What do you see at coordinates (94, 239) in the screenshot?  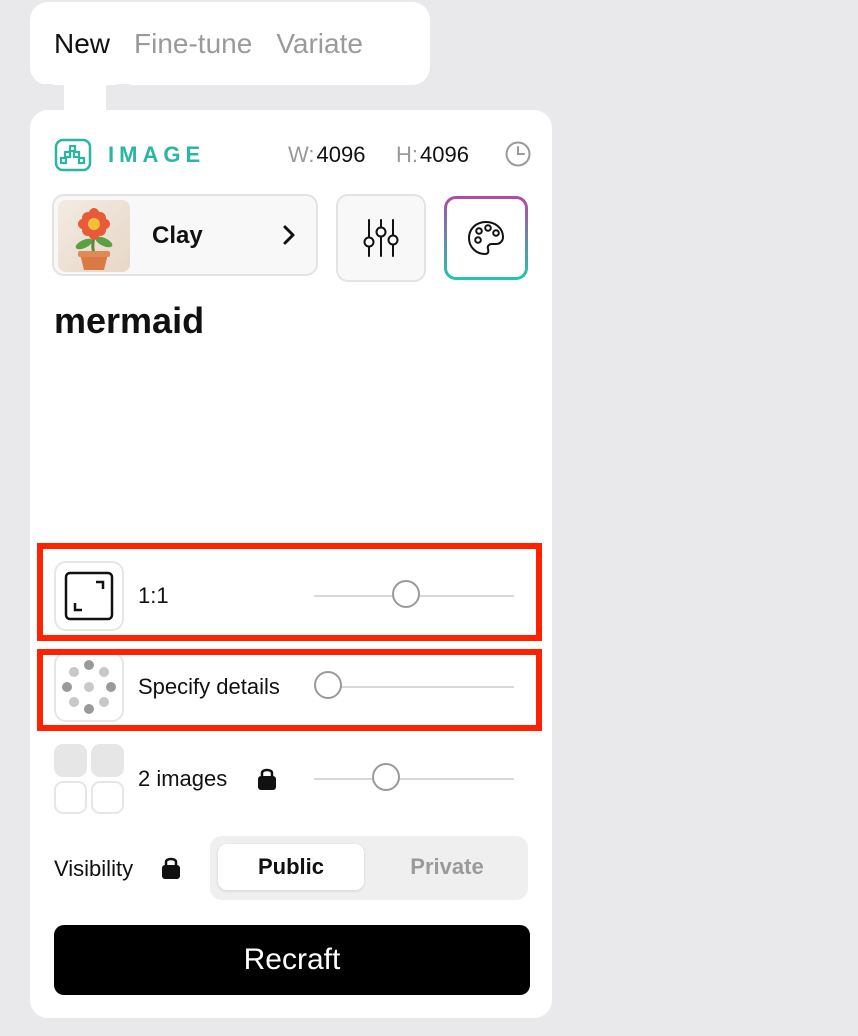 I see `flower-pot-image` at bounding box center [94, 239].